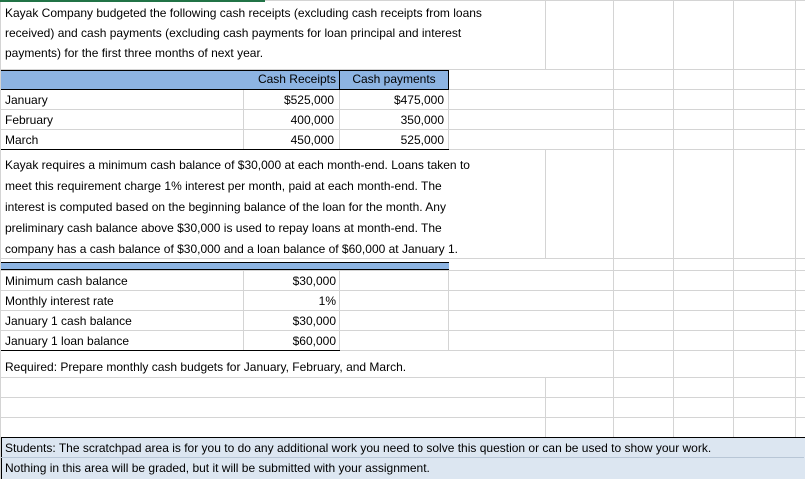 This screenshot has width=805, height=479. What do you see at coordinates (314, 281) in the screenshot?
I see `param-min-cash-value: $30,000` at bounding box center [314, 281].